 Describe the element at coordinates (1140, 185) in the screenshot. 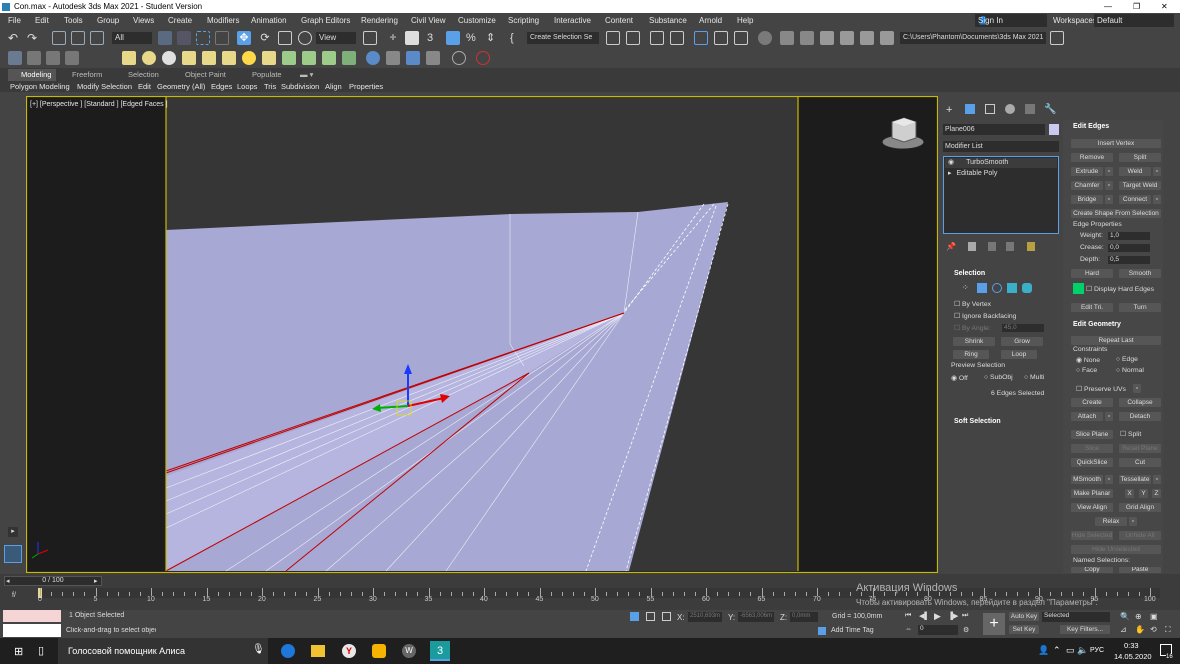

I see `target-weld-button: Target Weld` at that location.